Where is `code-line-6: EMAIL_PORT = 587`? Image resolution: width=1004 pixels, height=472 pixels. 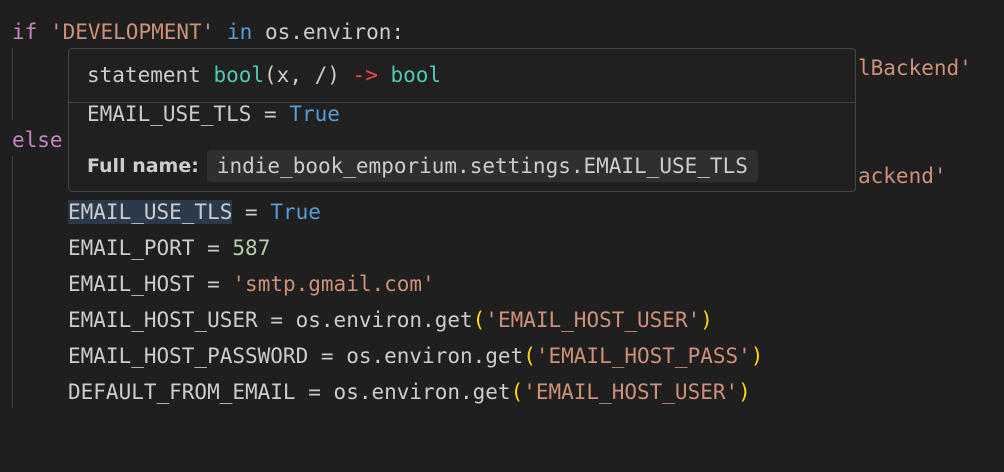 code-line-6: EMAIL_PORT = 587 is located at coordinates (141, 248).